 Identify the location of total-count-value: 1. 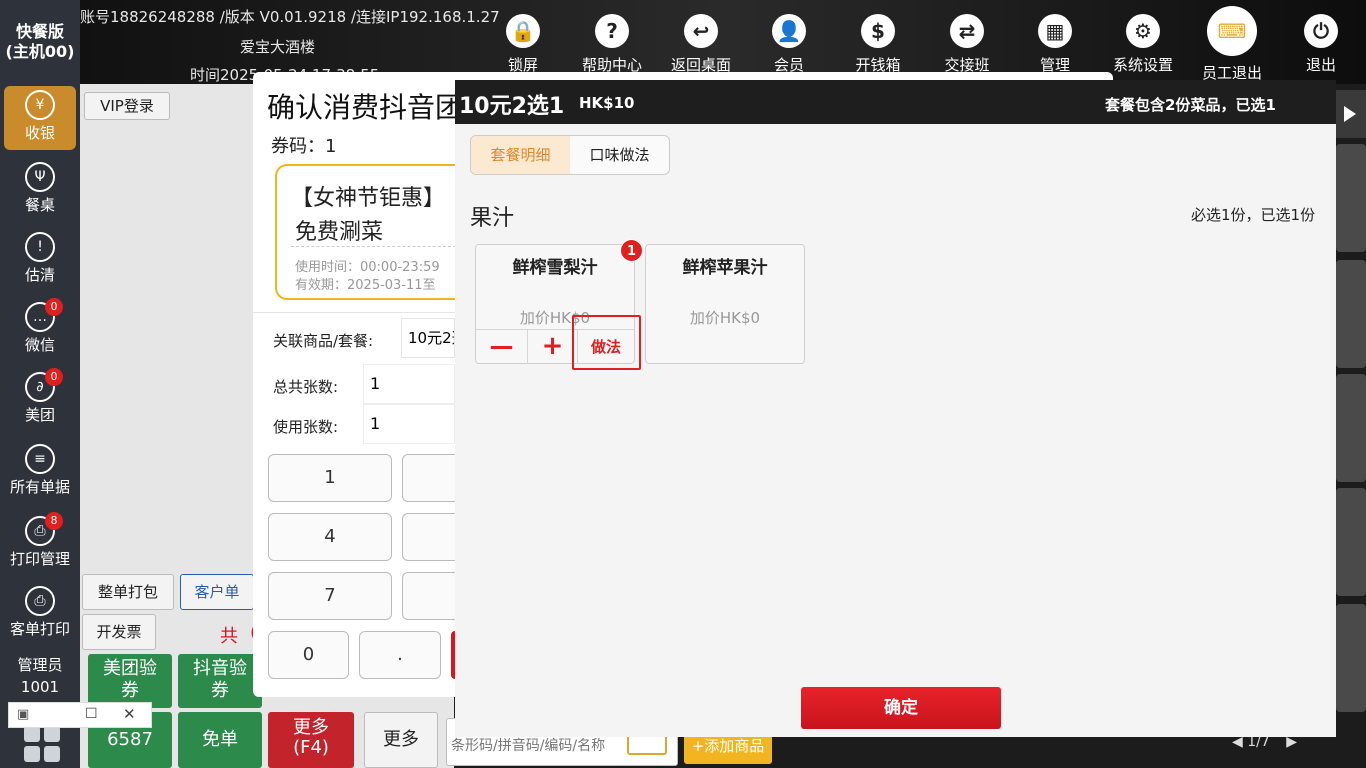
(409, 384).